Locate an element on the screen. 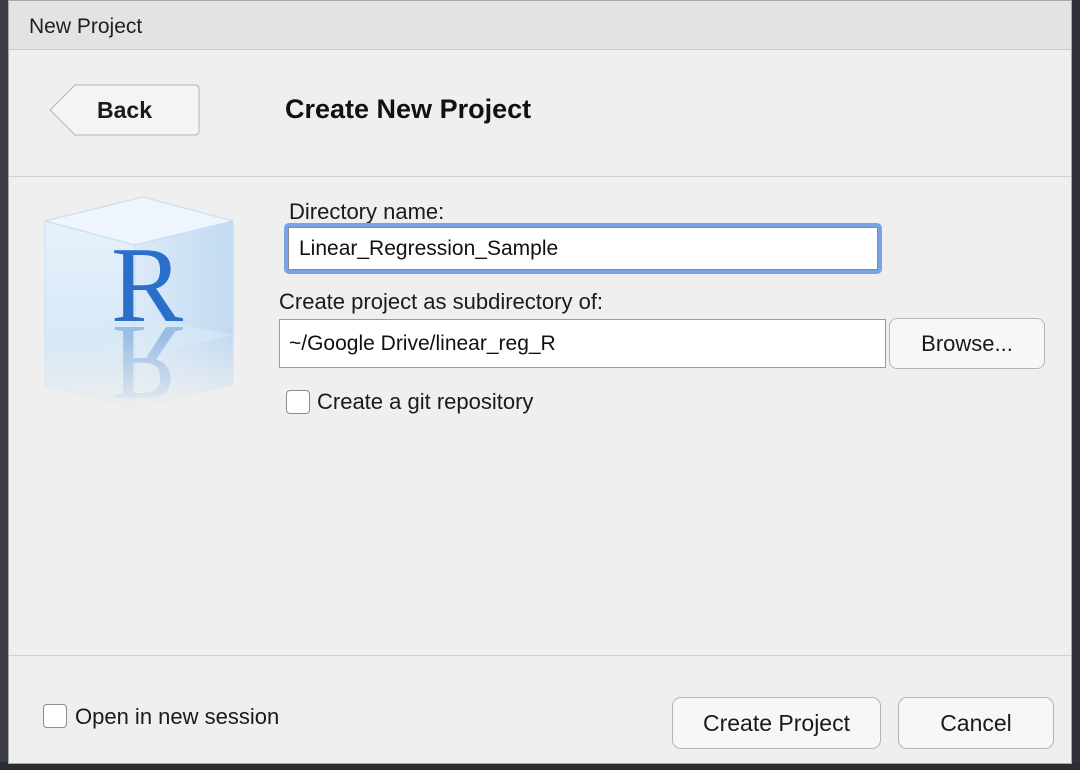 The image size is (1080, 770). directory-name-label: Directory name: is located at coordinates (367, 211).